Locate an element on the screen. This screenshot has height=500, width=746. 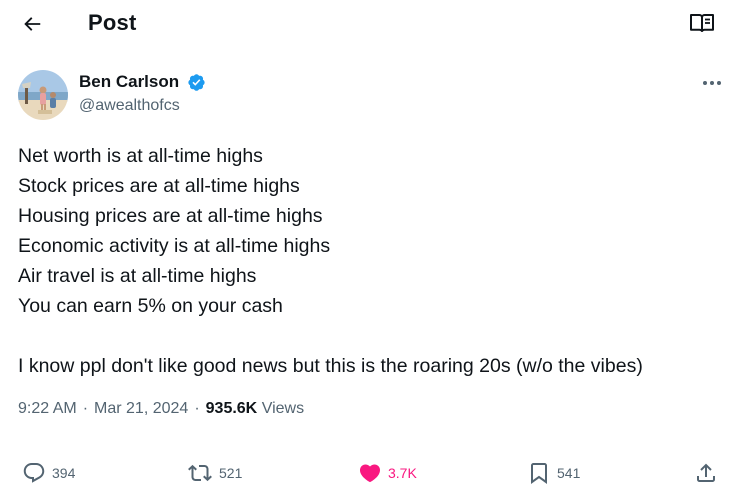
reply-count: 394 is located at coordinates (64, 473).